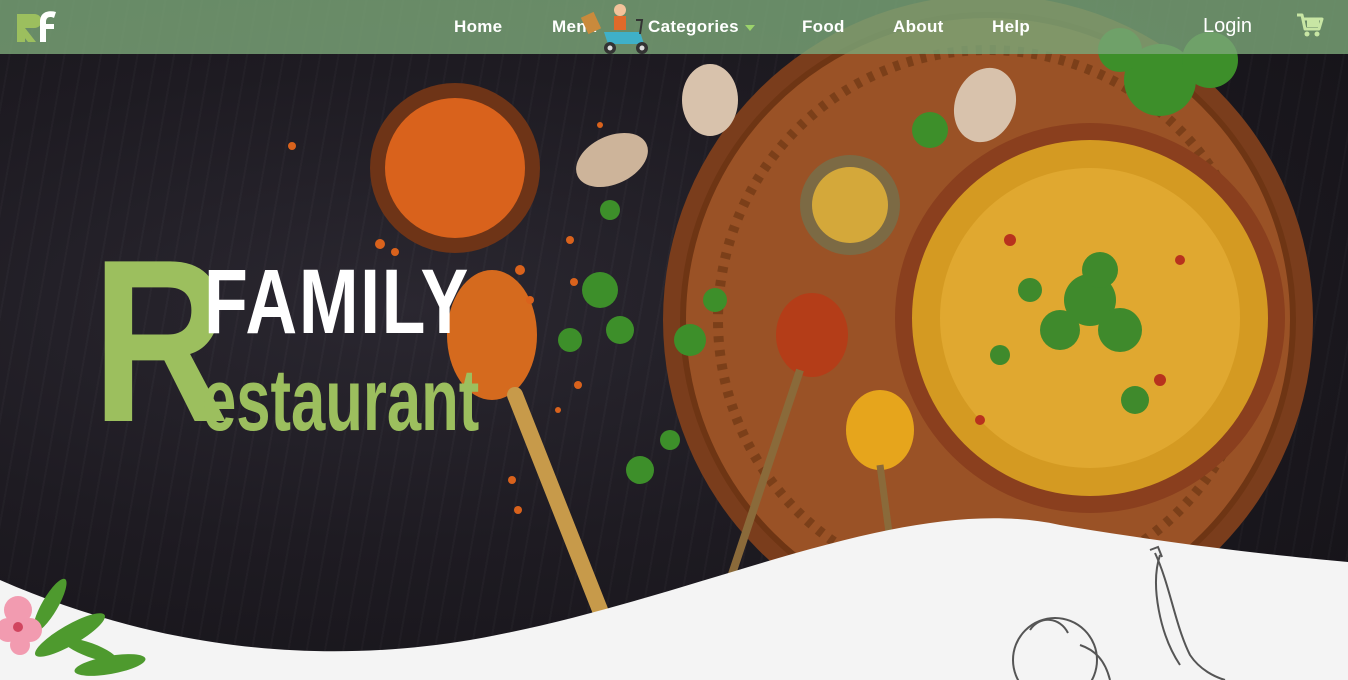  I want to click on nav-help: Help, so click(1011, 27).